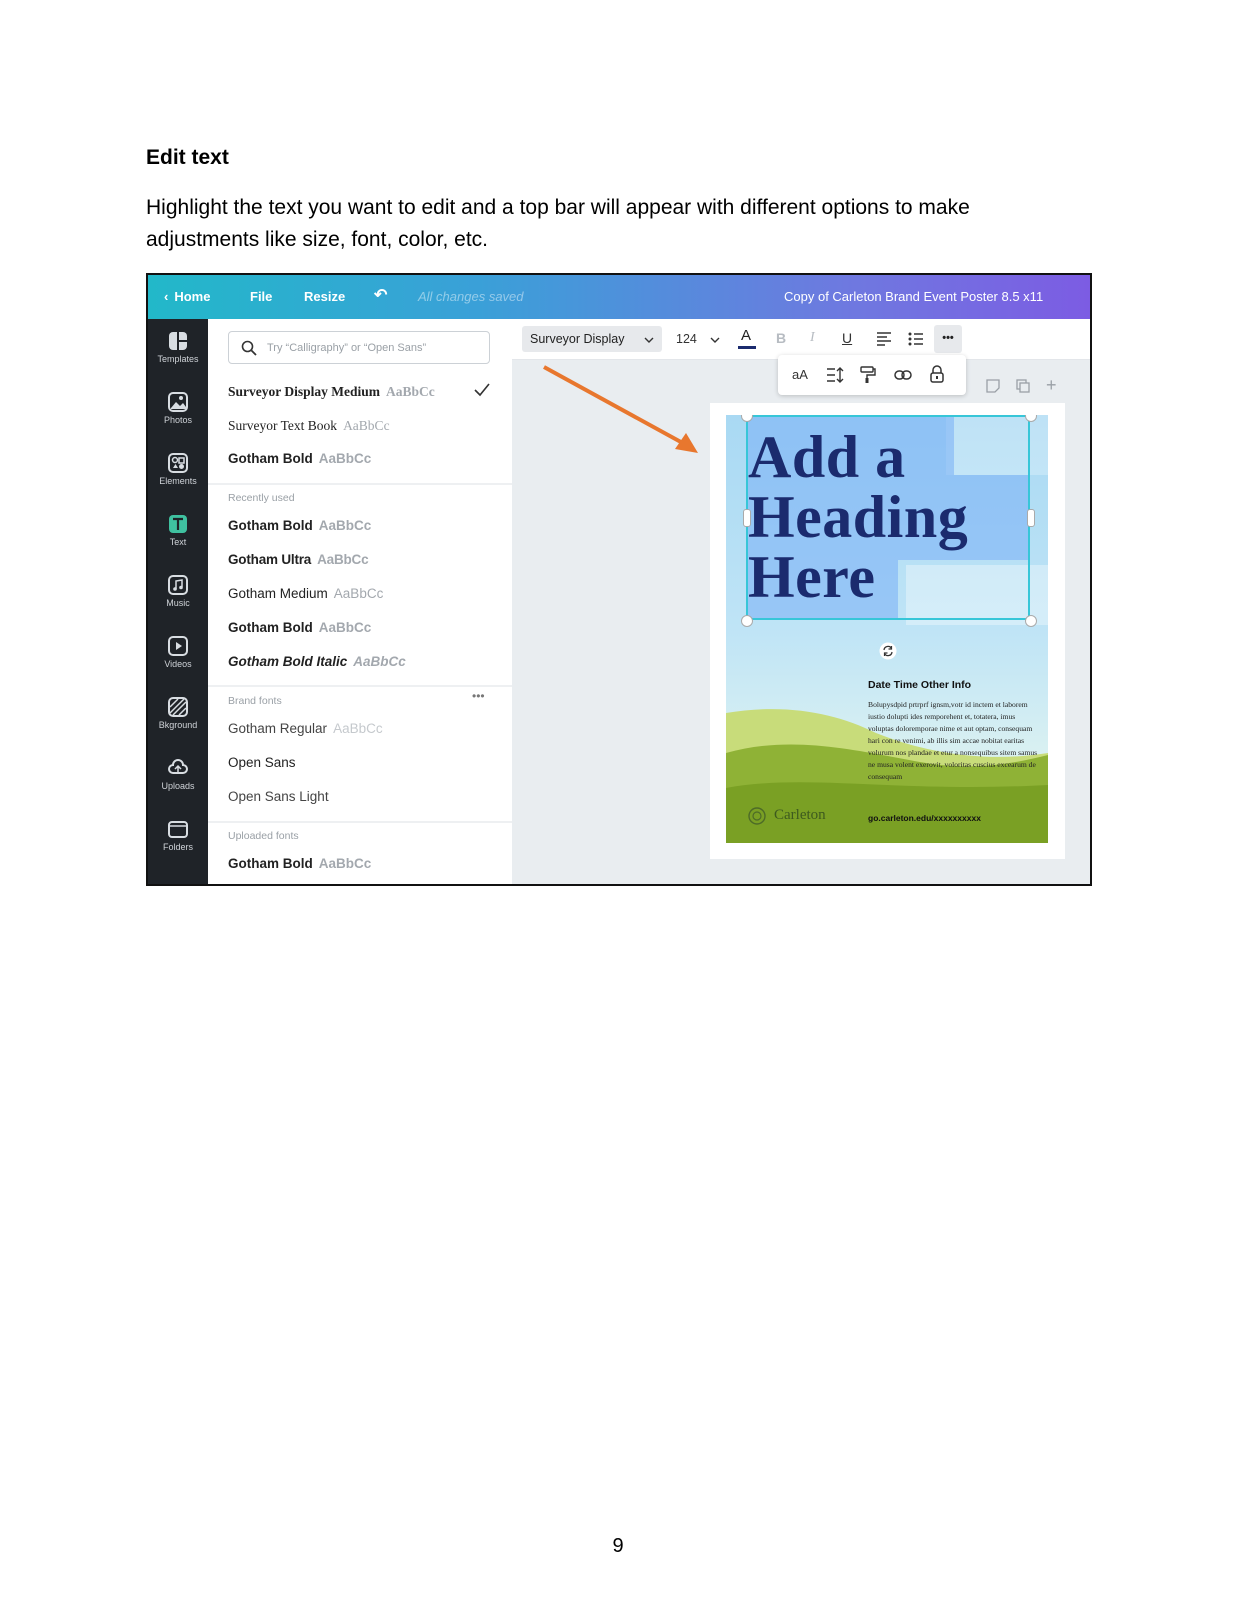 The image size is (1236, 1600). Describe the element at coordinates (178, 542) in the screenshot. I see `nav-label: Text` at that location.